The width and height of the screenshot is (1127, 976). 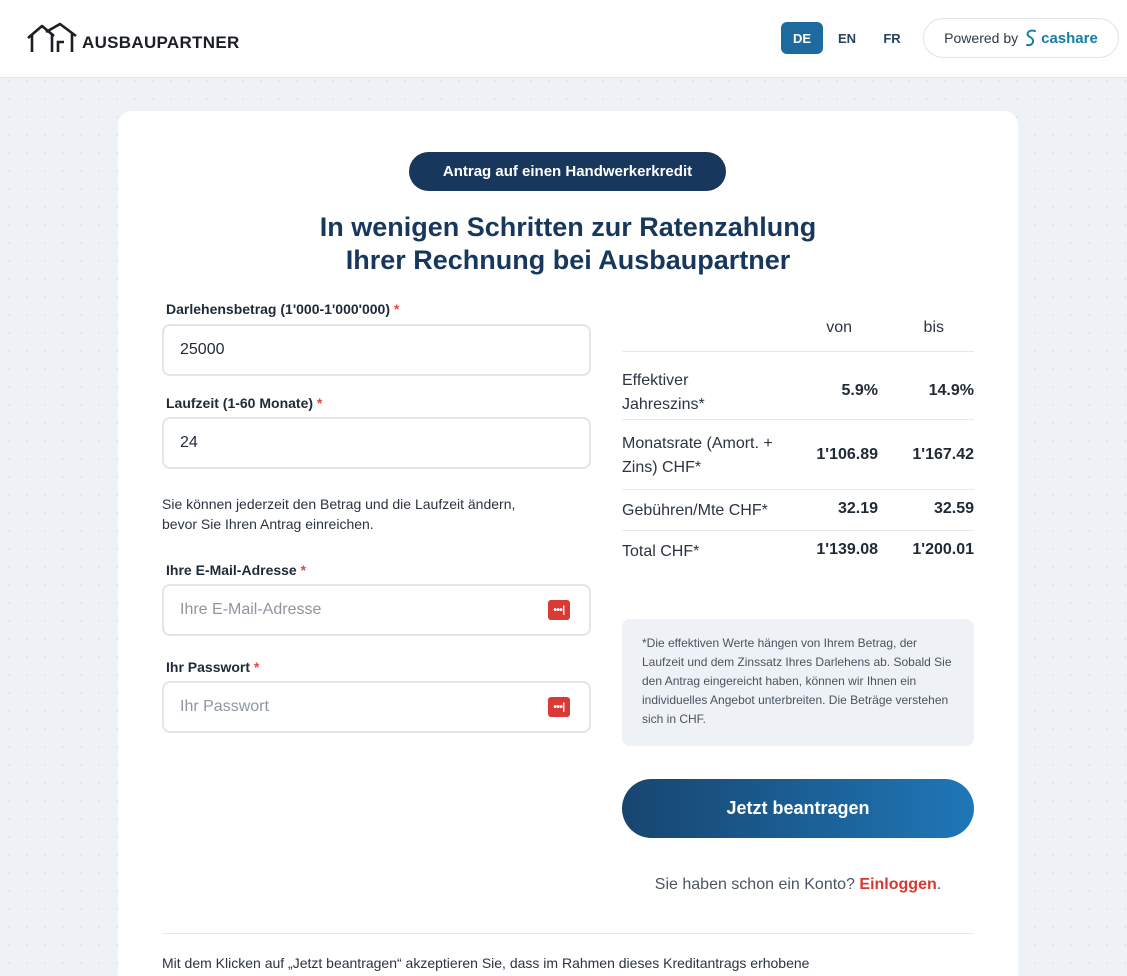 What do you see at coordinates (567, 171) in the screenshot?
I see `form-badge: Antrag auf einen Handwerkerkredit` at bounding box center [567, 171].